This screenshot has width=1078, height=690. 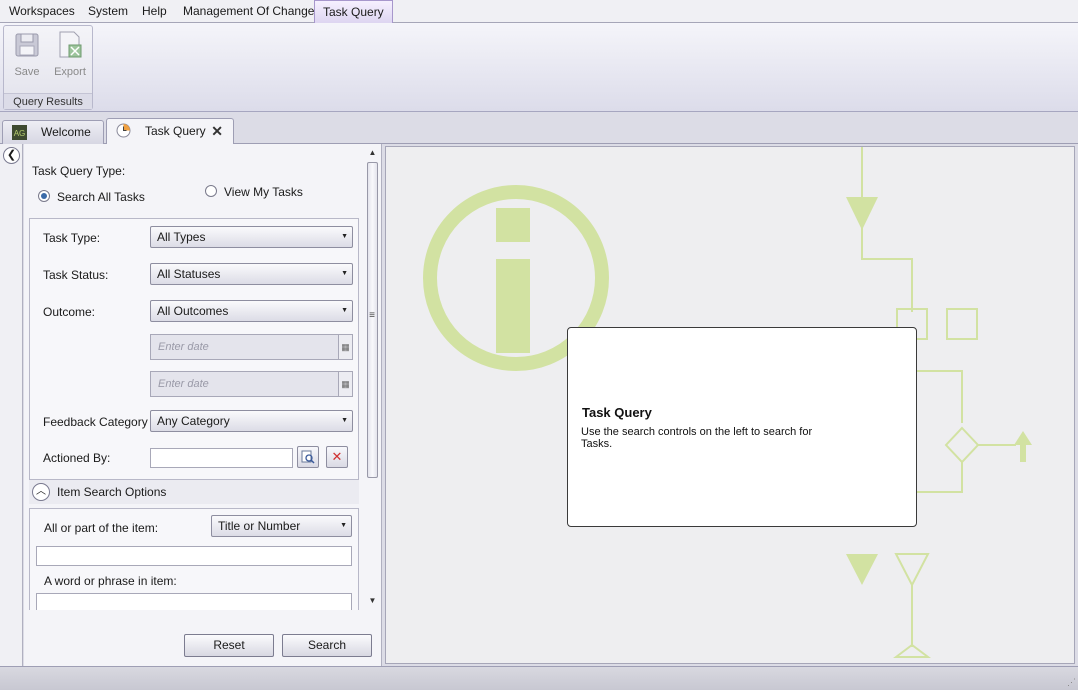 I want to click on search-all-radio, so click(x=44, y=196).